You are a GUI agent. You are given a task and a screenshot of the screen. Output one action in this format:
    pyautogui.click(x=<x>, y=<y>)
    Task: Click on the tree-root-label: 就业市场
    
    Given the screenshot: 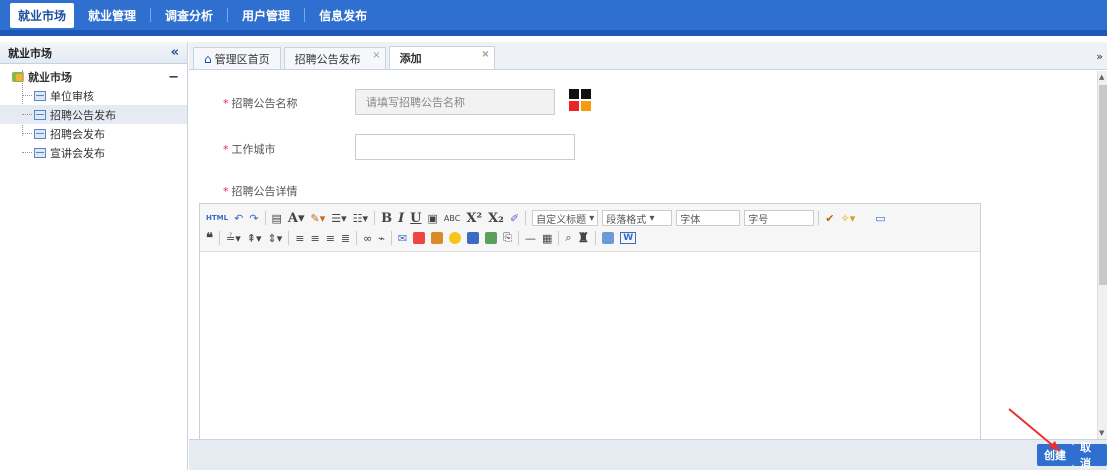 What is the action you would take?
    pyautogui.click(x=50, y=77)
    